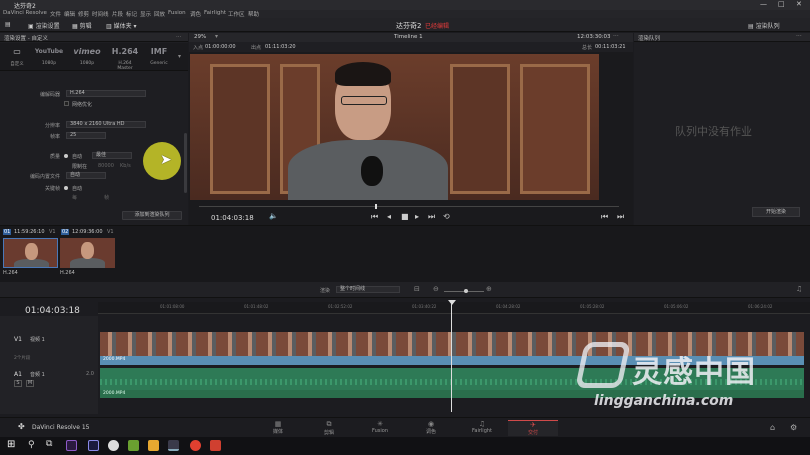 Image resolution: width=810 pixels, height=455 pixels. What do you see at coordinates (200, 37) in the screenshot?
I see `zoom-level: 29%` at bounding box center [200, 37].